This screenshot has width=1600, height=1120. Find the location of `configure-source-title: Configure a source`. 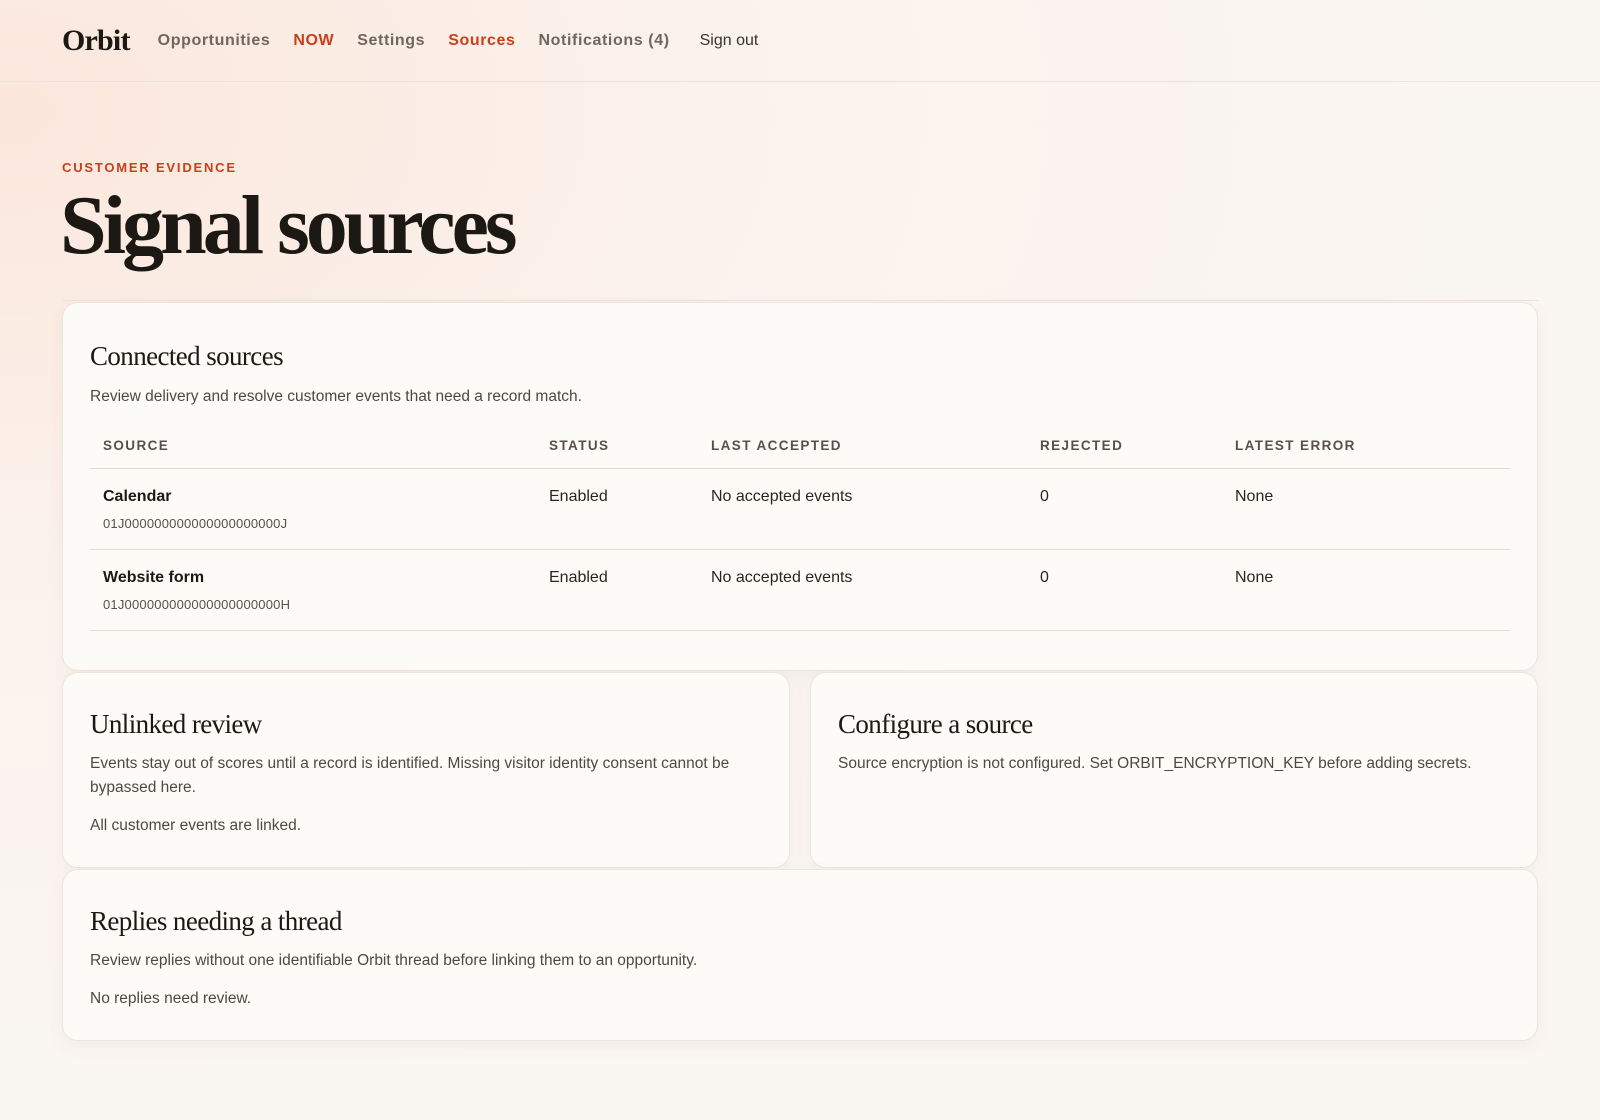

configure-source-title: Configure a source is located at coordinates (935, 724).